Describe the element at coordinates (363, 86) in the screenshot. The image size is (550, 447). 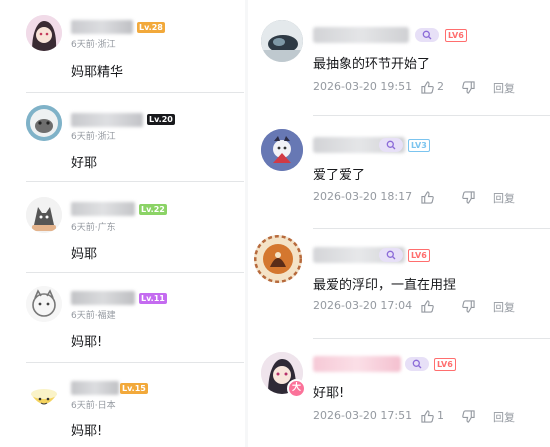
I see `comment-date: 2026-03-20 19:51` at that location.